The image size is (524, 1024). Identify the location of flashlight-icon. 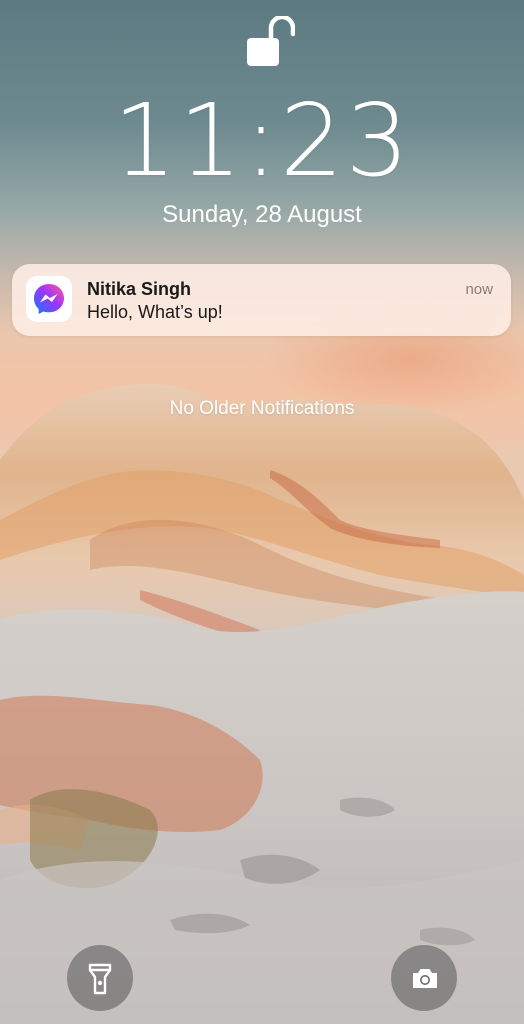
(100, 979).